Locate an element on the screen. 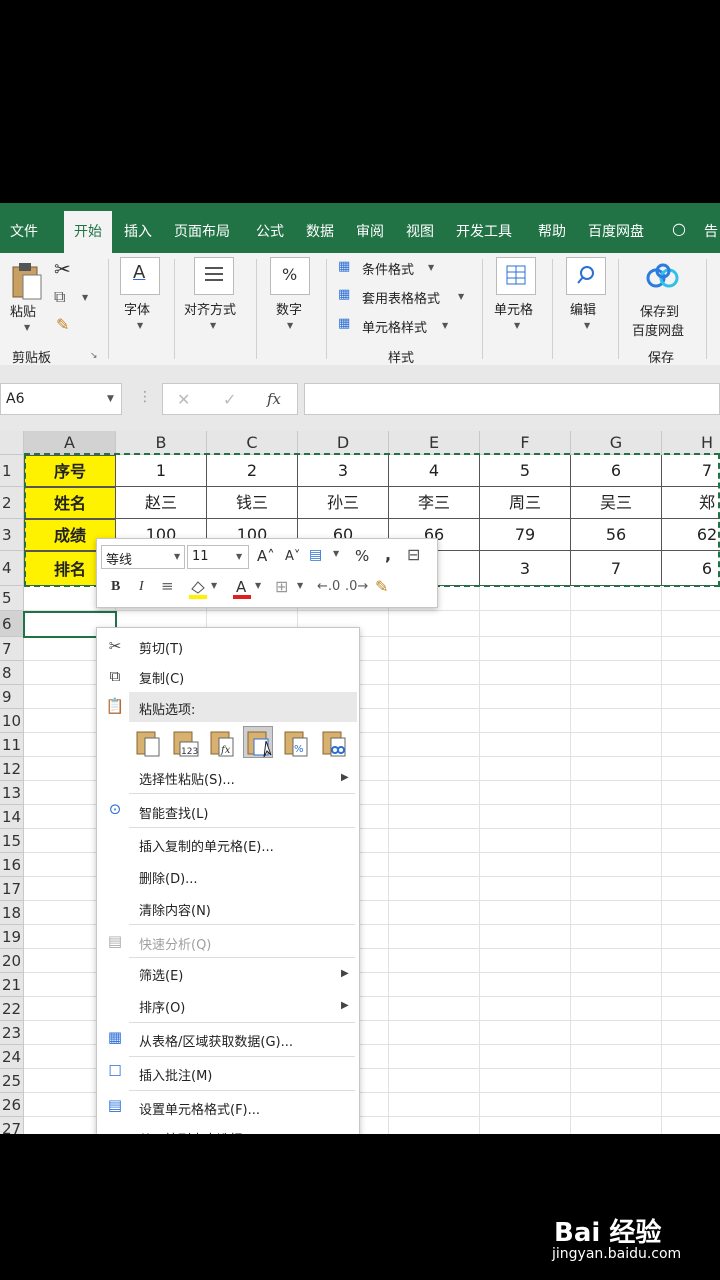 The width and height of the screenshot is (720, 1280). table-cell: 2 is located at coordinates (252, 471).